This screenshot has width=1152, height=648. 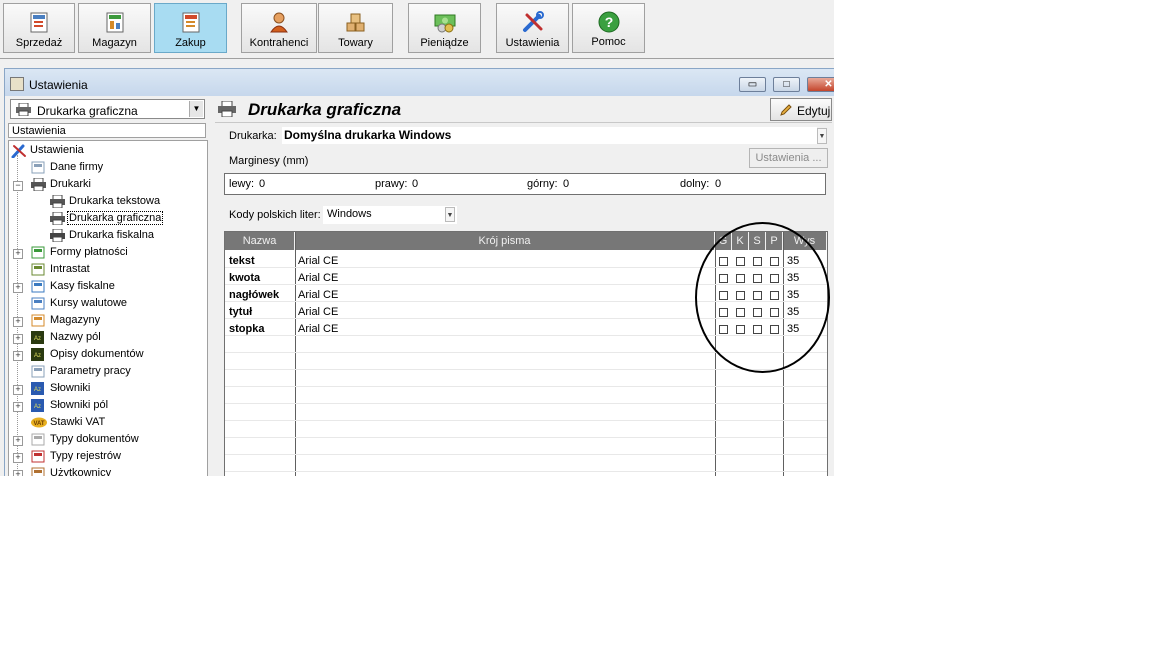 What do you see at coordinates (70, 269) in the screenshot?
I see `tree-node-label: Intrastat` at bounding box center [70, 269].